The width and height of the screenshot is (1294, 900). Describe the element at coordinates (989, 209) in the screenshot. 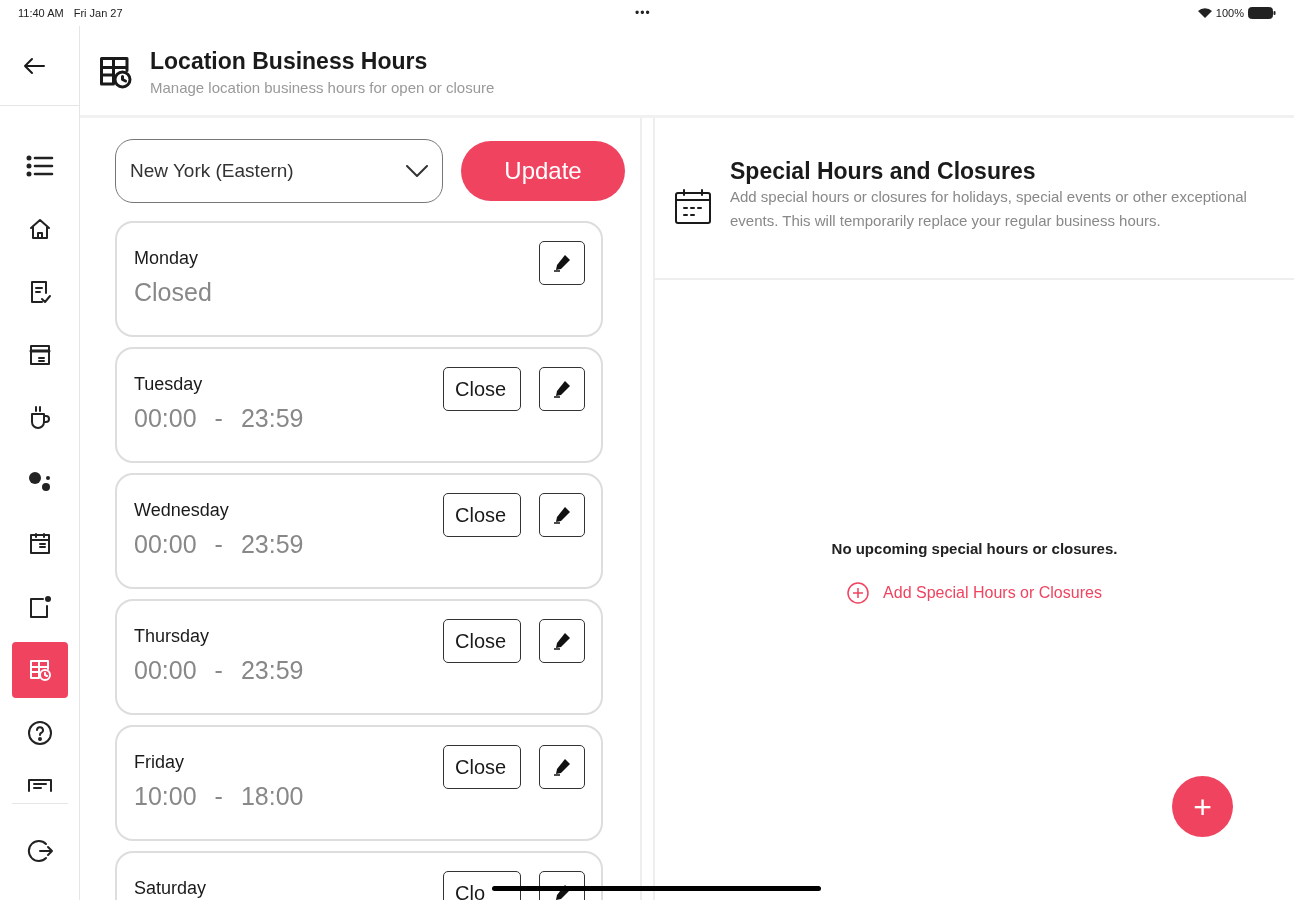

I see `section-description: Add special hours or closures for holidays, special events or other exceptional events. This will temporarily replace your regular business hours.` at that location.